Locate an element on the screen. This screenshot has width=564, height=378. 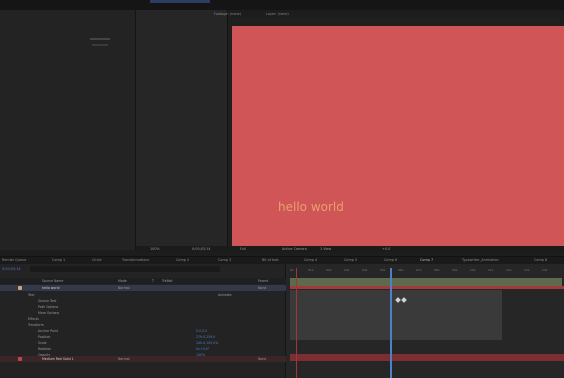
property-name: Effects is located at coordinates (33, 319).